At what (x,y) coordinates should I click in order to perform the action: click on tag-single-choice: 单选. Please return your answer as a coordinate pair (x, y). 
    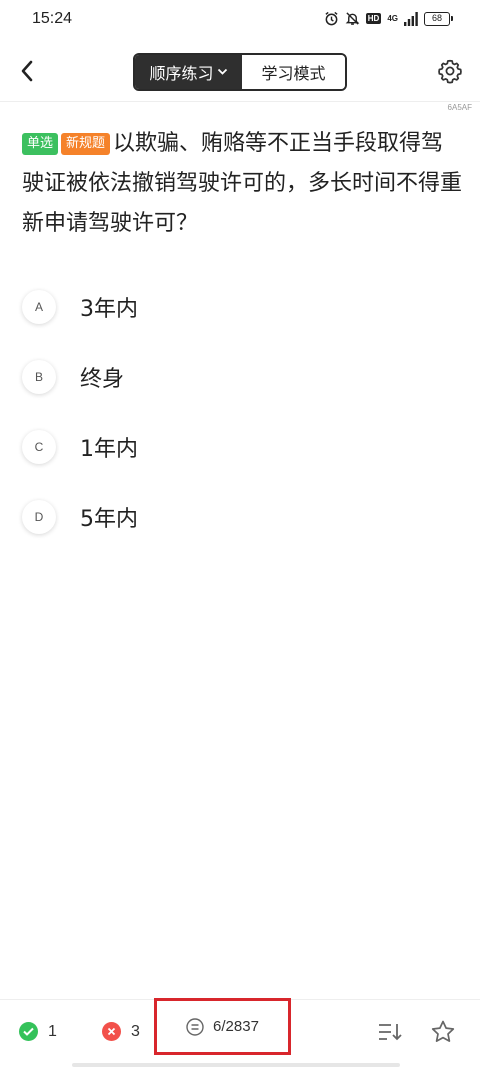
    Looking at the image, I should click on (40, 144).